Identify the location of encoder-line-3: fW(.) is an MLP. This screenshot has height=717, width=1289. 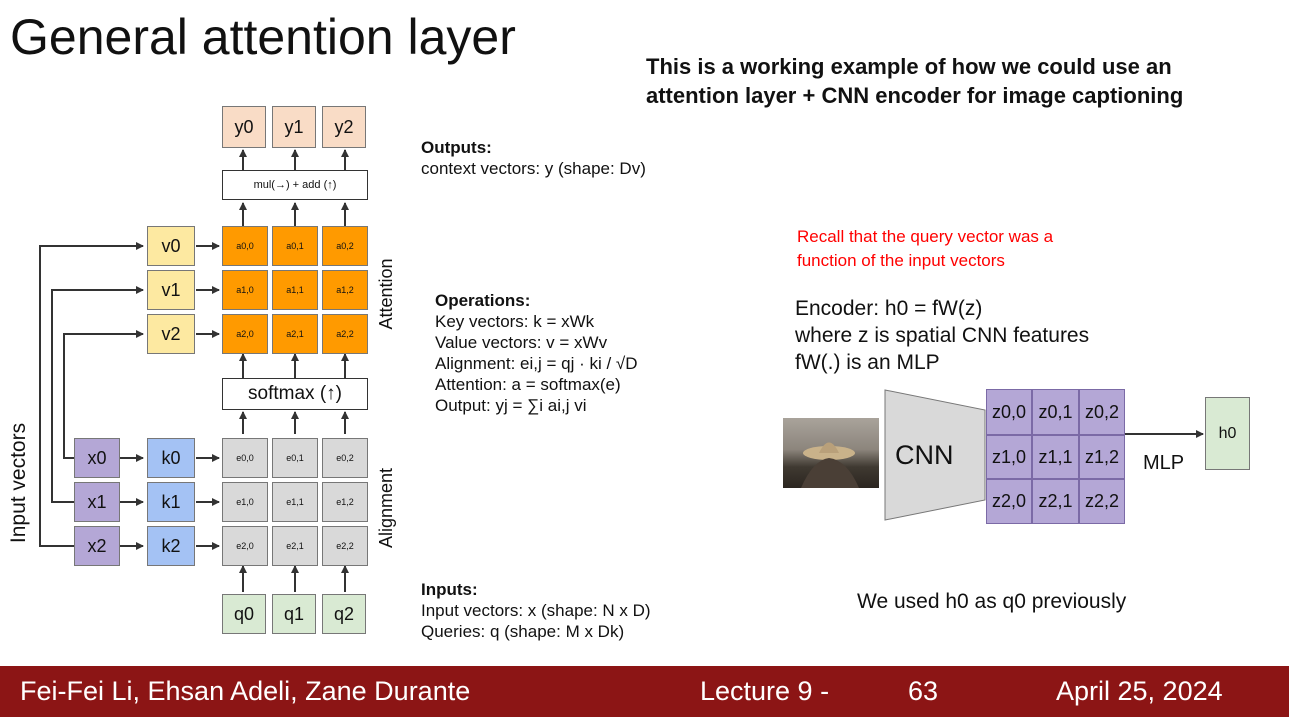
(867, 362).